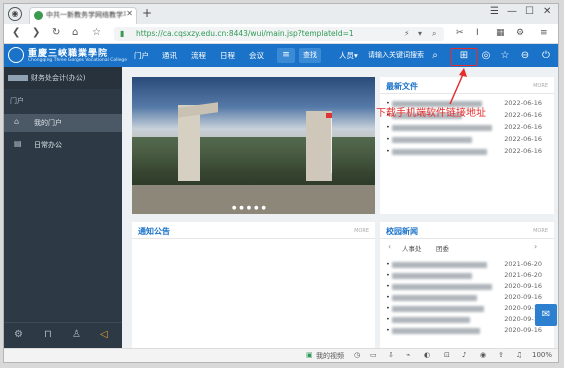  What do you see at coordinates (412, 248) in the screenshot?
I see `tab-hr: 人事处` at bounding box center [412, 248].